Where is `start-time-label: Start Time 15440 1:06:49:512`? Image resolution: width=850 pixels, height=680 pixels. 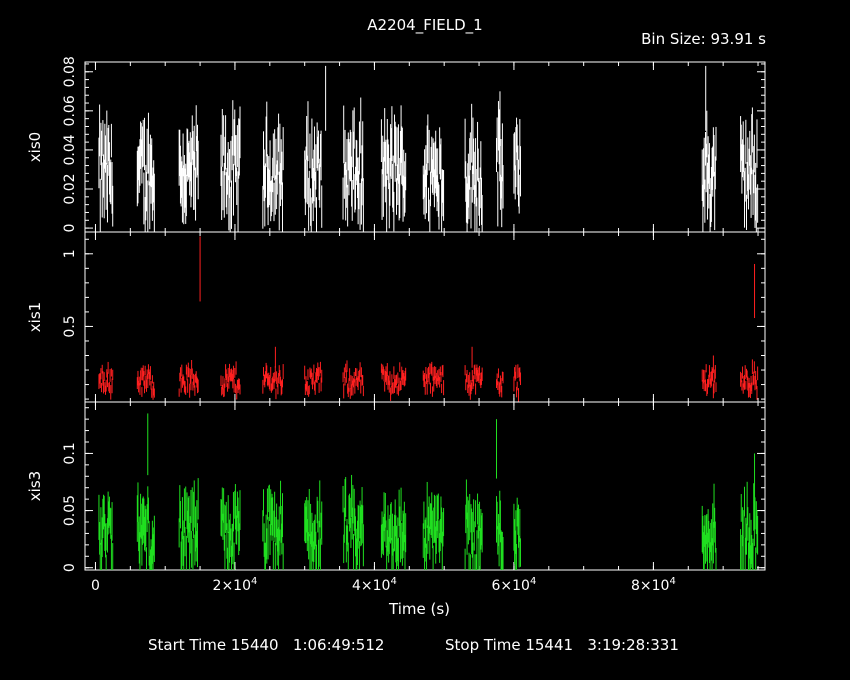 start-time-label: Start Time 15440 1:06:49:512 is located at coordinates (266, 645).